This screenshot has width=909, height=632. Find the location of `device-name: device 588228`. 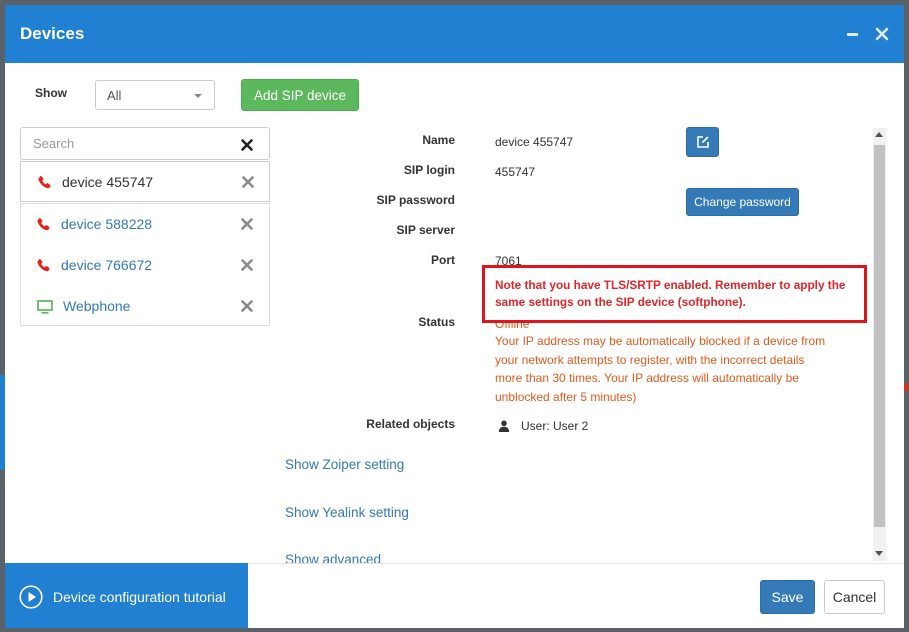

device-name: device 588228 is located at coordinates (107, 224).